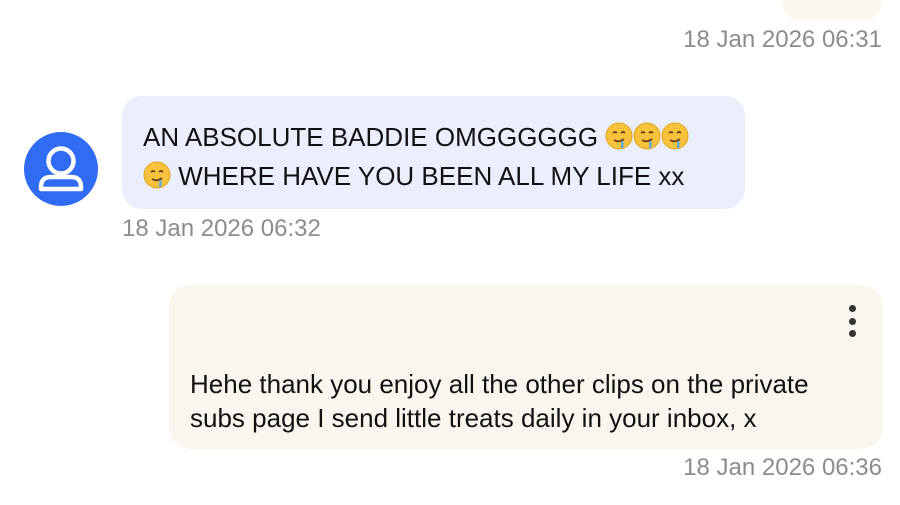 The width and height of the screenshot is (900, 505). Describe the element at coordinates (61, 169) in the screenshot. I see `user-avatar-icon` at that location.